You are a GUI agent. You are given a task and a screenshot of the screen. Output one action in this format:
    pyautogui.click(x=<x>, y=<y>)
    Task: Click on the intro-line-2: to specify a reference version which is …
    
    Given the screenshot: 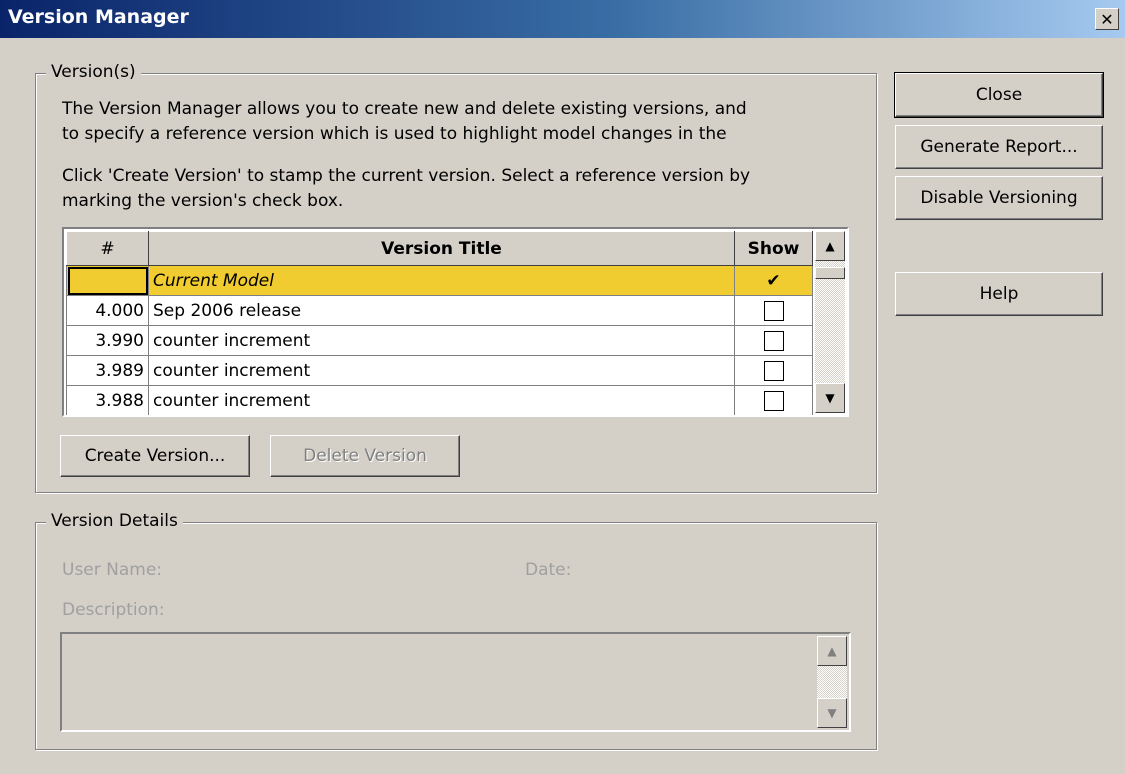 What is the action you would take?
    pyautogui.click(x=394, y=134)
    